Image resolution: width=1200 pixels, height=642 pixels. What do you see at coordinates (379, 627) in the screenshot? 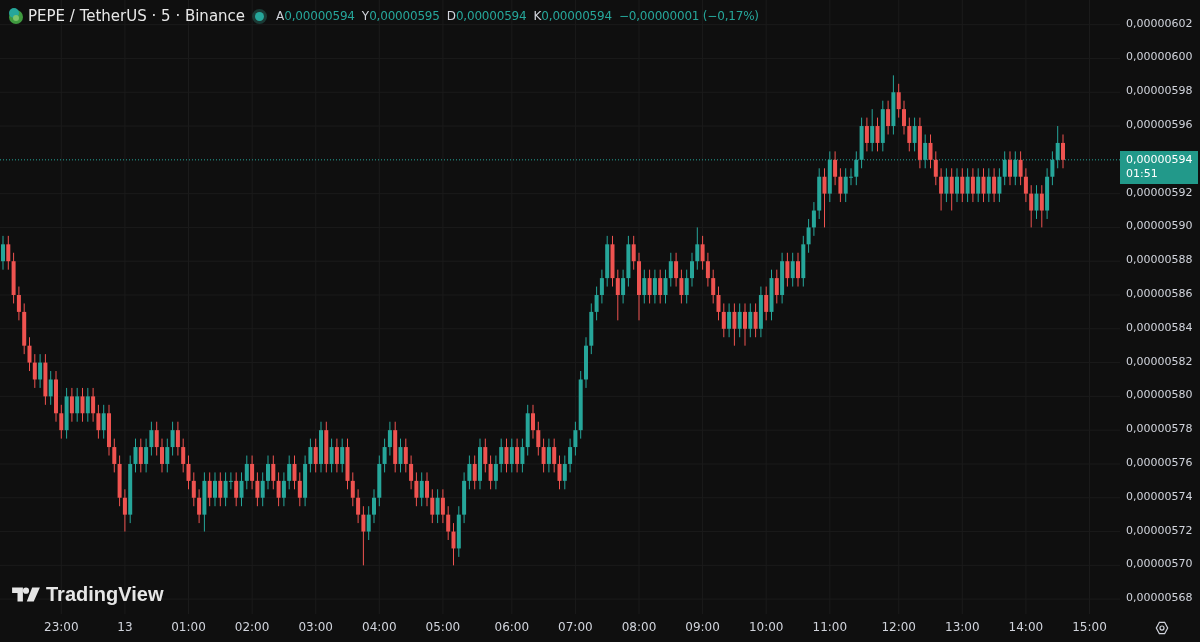
I see `time-label: 04:00` at bounding box center [379, 627].